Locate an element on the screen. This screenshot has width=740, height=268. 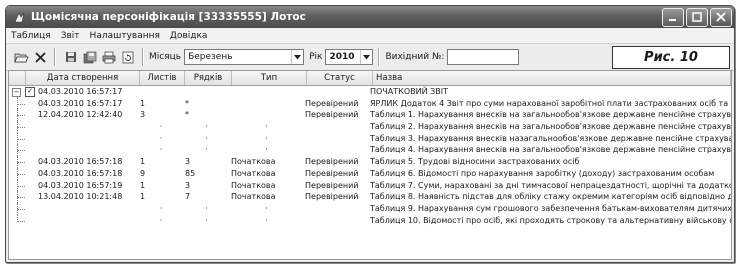
save-all-icon is located at coordinates (90, 57).